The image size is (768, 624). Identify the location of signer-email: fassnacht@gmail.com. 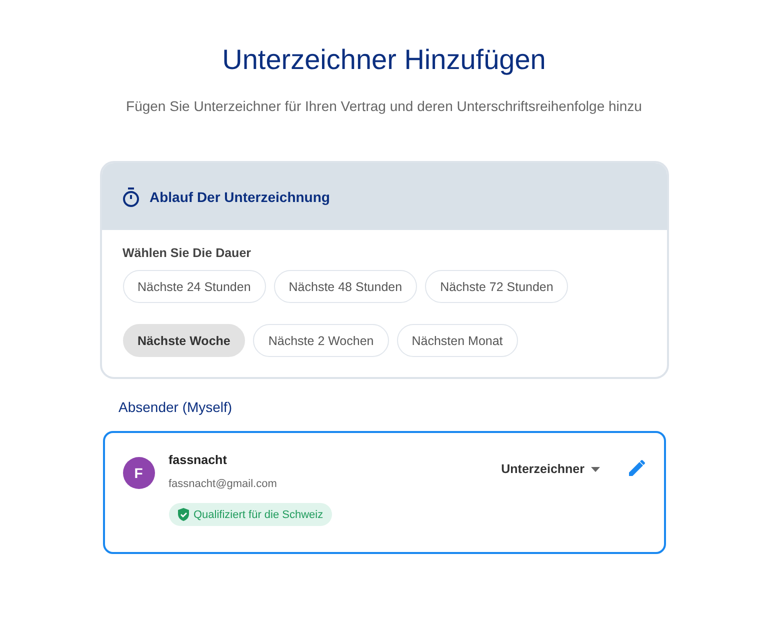
(223, 484).